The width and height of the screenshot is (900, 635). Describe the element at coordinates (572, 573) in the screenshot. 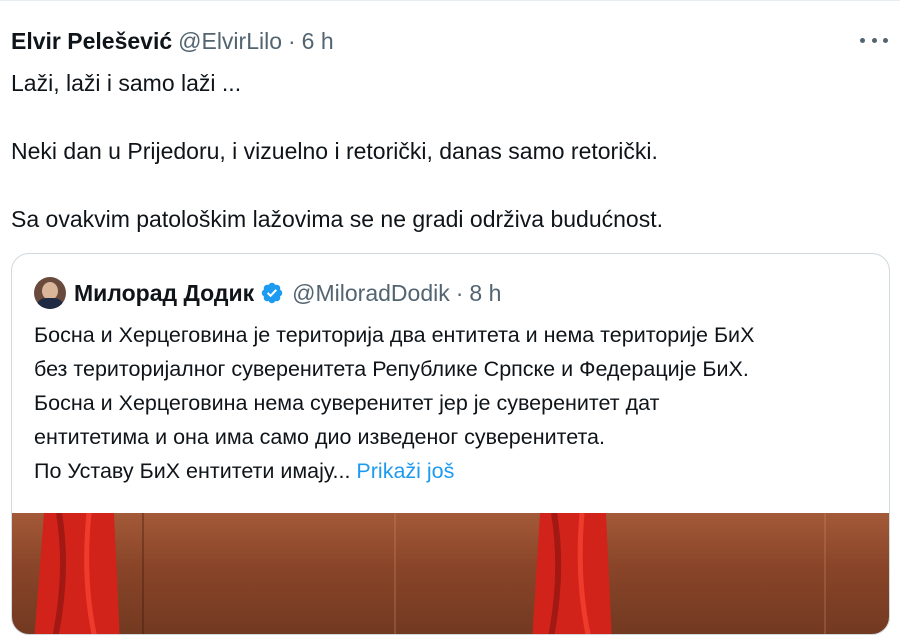

I see `red-flag-right` at that location.